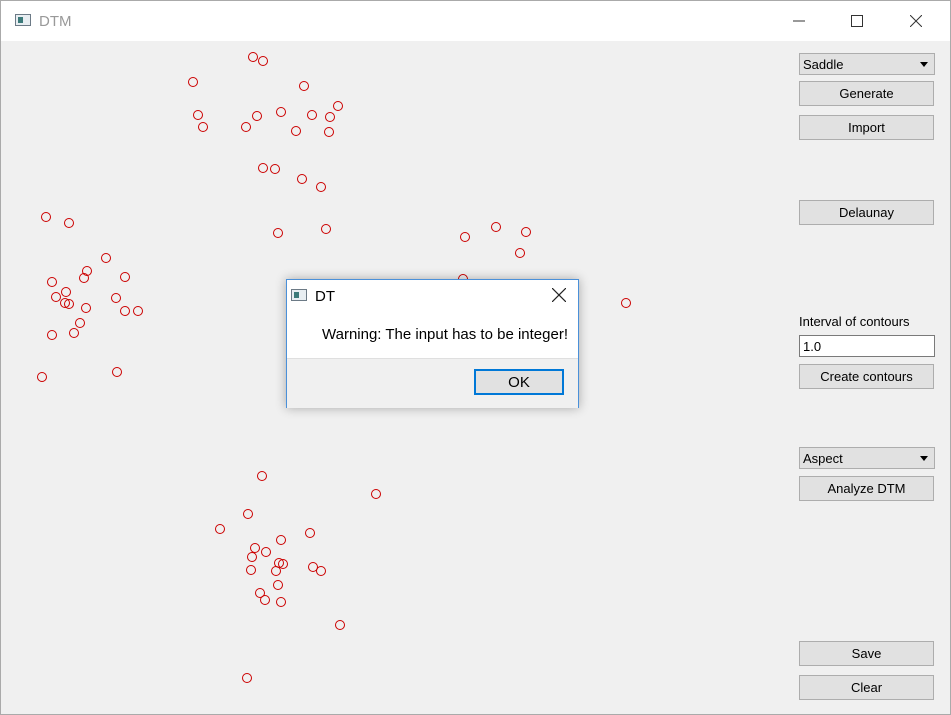 This screenshot has width=951, height=715. Describe the element at coordinates (823, 64) in the screenshot. I see `surface-type-value: Saddle` at that location.